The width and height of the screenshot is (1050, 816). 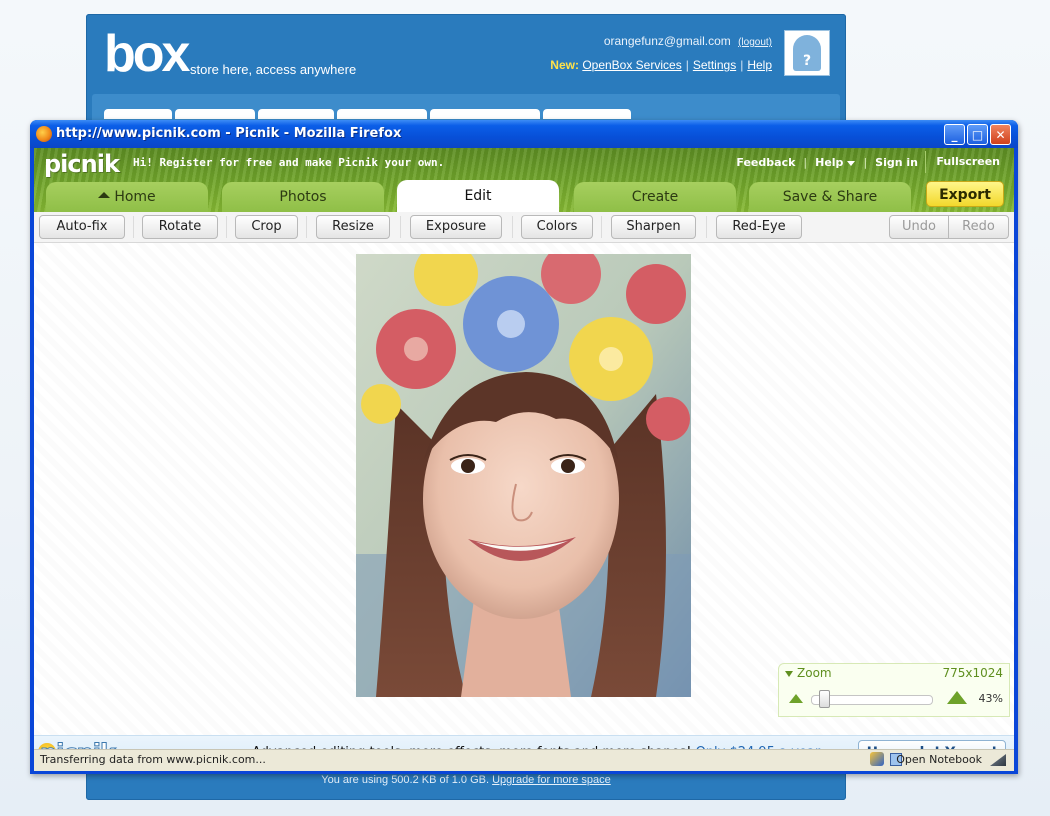 What do you see at coordinates (789, 674) in the screenshot?
I see `collapse-triangle-icon` at bounding box center [789, 674].